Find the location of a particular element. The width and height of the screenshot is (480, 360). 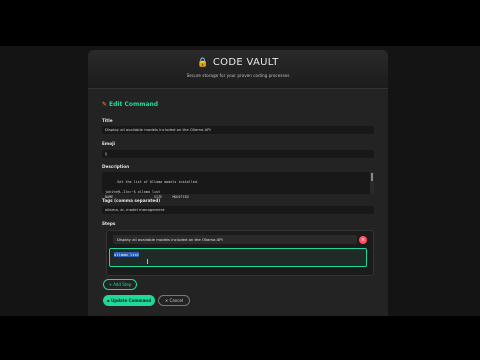

description-label: Description is located at coordinates (116, 166).